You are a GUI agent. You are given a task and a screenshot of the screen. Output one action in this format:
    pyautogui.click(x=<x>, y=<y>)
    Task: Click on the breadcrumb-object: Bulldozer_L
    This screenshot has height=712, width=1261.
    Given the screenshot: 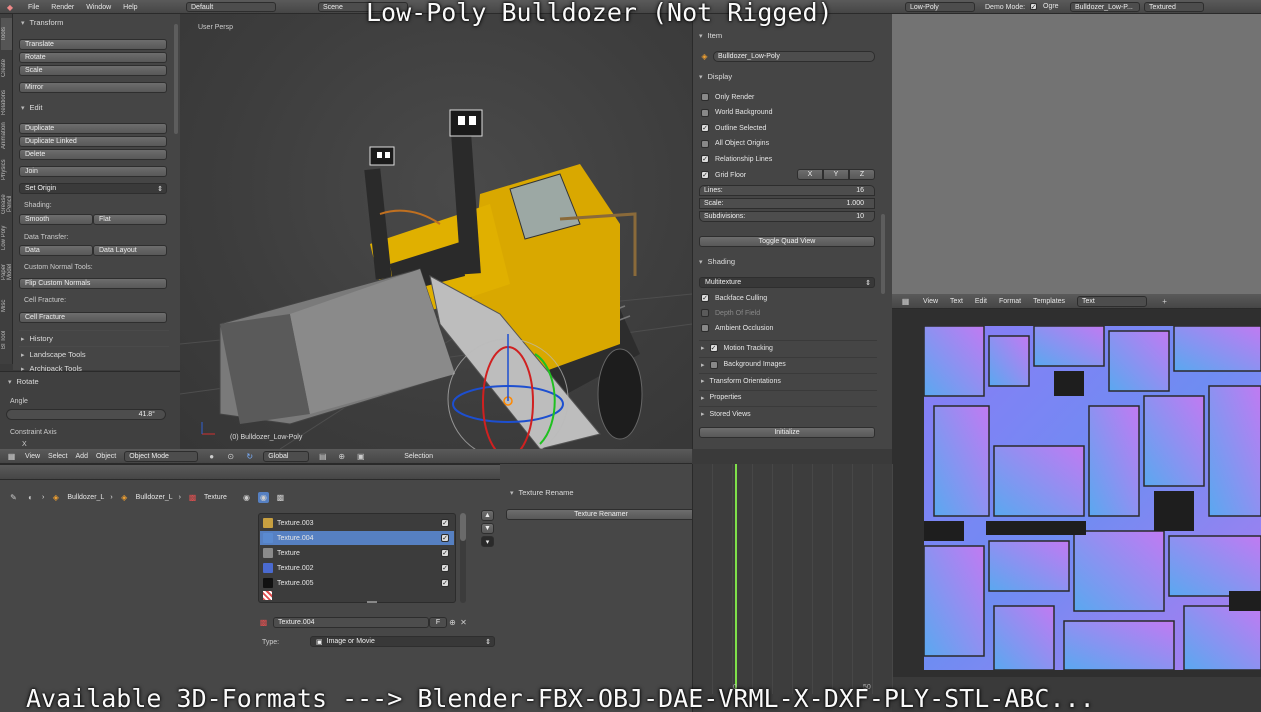 What is the action you would take?
    pyautogui.click(x=85, y=497)
    